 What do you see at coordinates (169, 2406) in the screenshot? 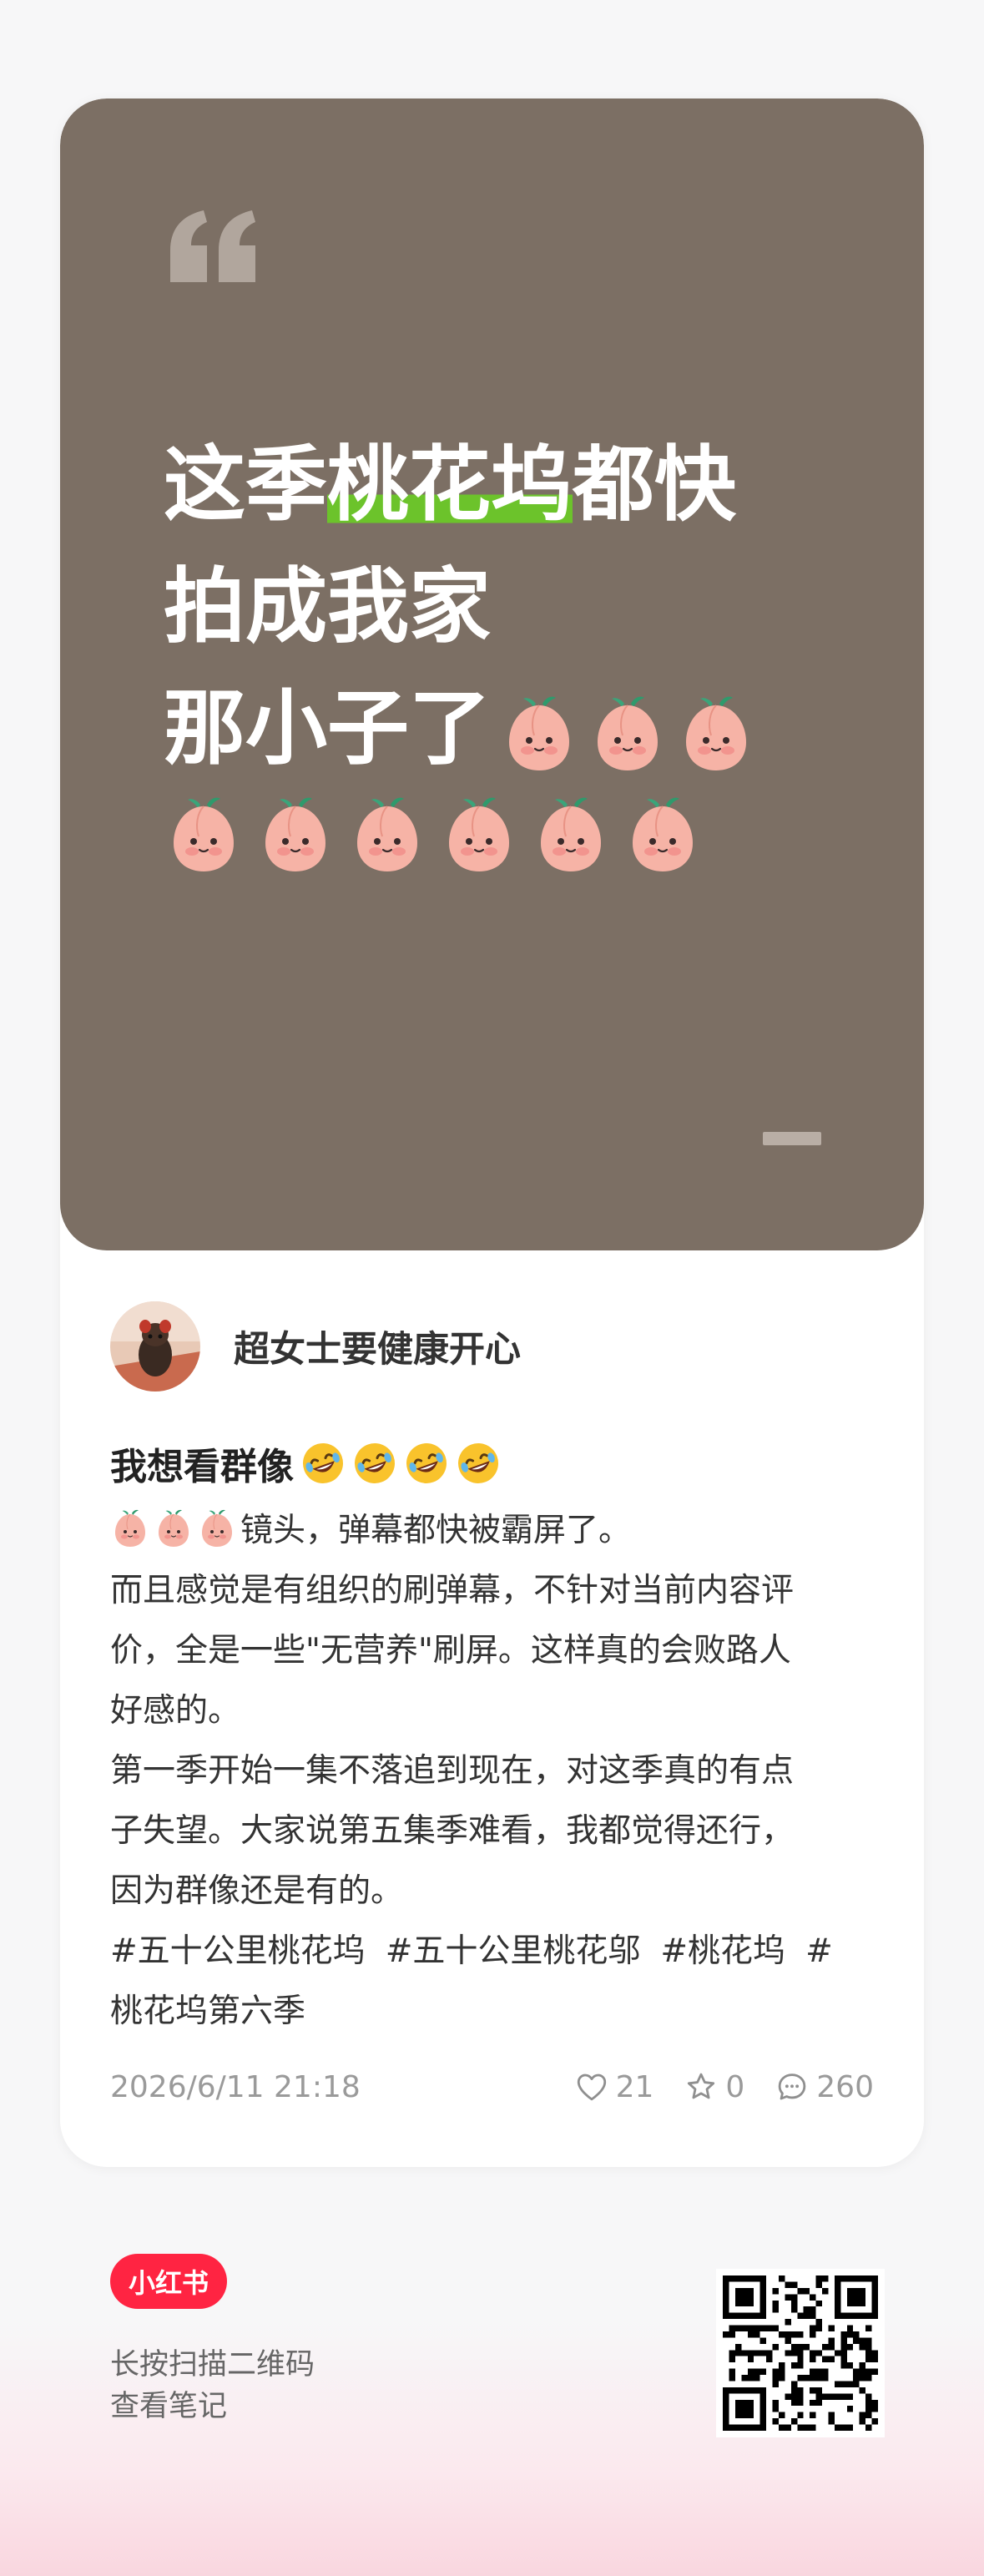
I see `footer-line-2: 查看笔记` at bounding box center [169, 2406].